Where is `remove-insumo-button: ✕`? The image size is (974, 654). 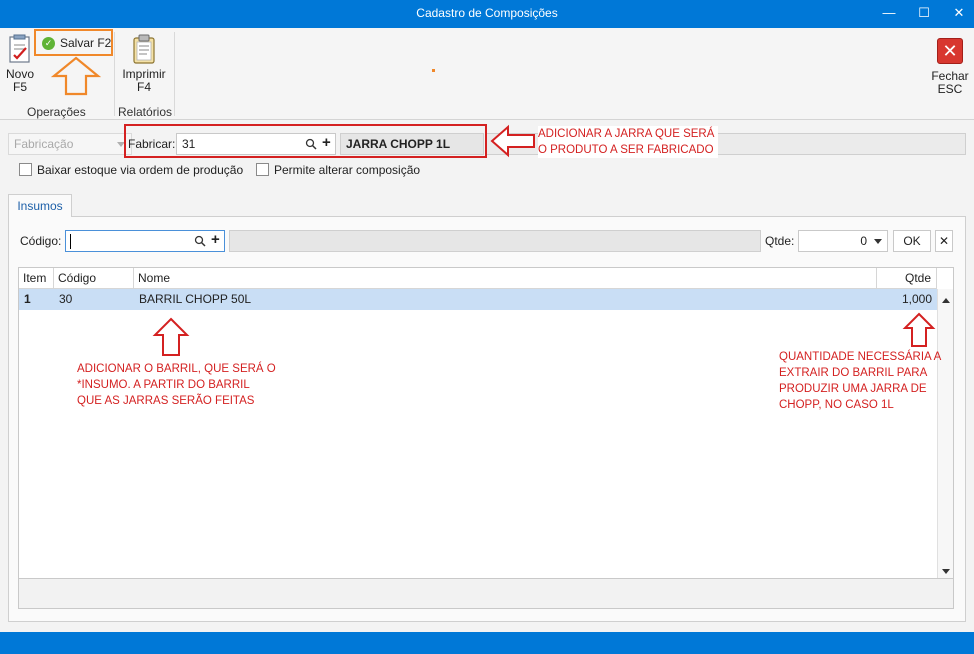
remove-insumo-button: ✕ is located at coordinates (944, 241).